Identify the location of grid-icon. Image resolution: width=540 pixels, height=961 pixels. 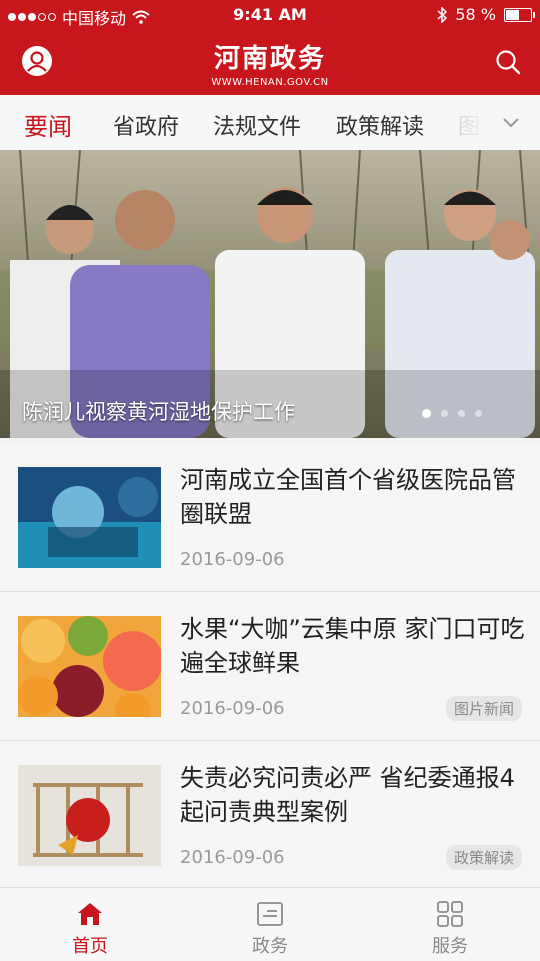
(450, 914).